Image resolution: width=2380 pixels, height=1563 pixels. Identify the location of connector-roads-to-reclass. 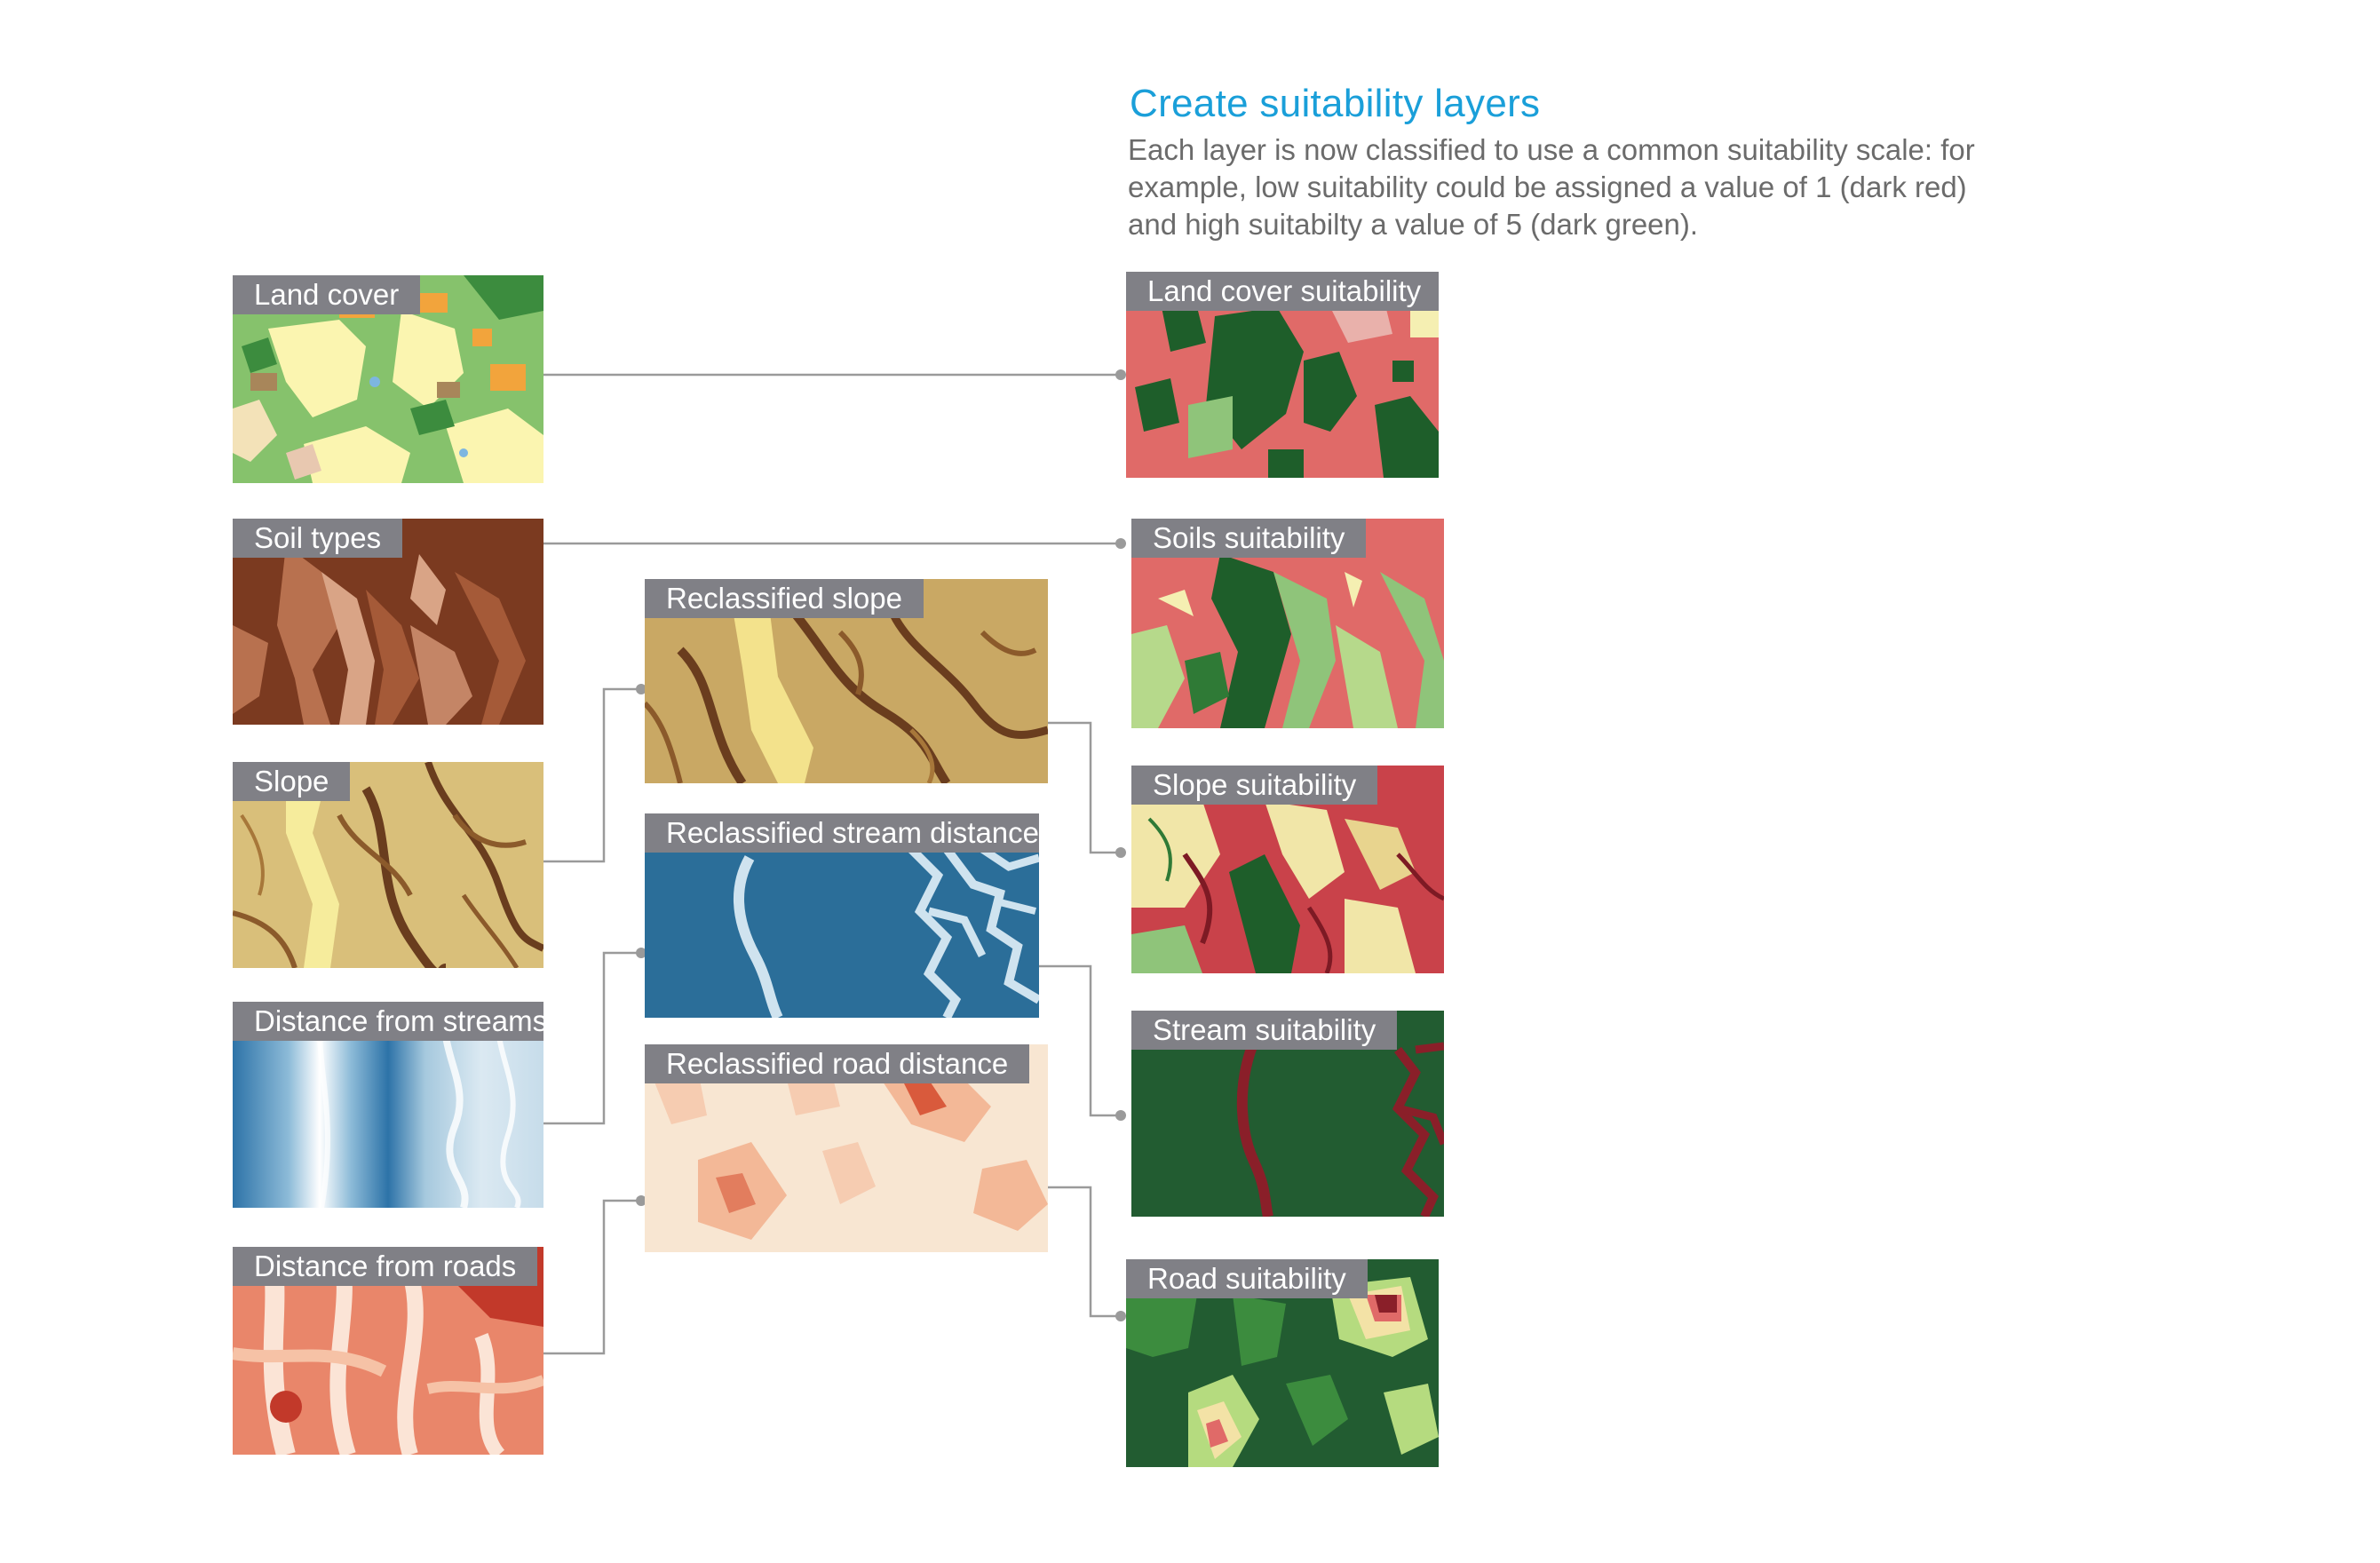
(592, 1277).